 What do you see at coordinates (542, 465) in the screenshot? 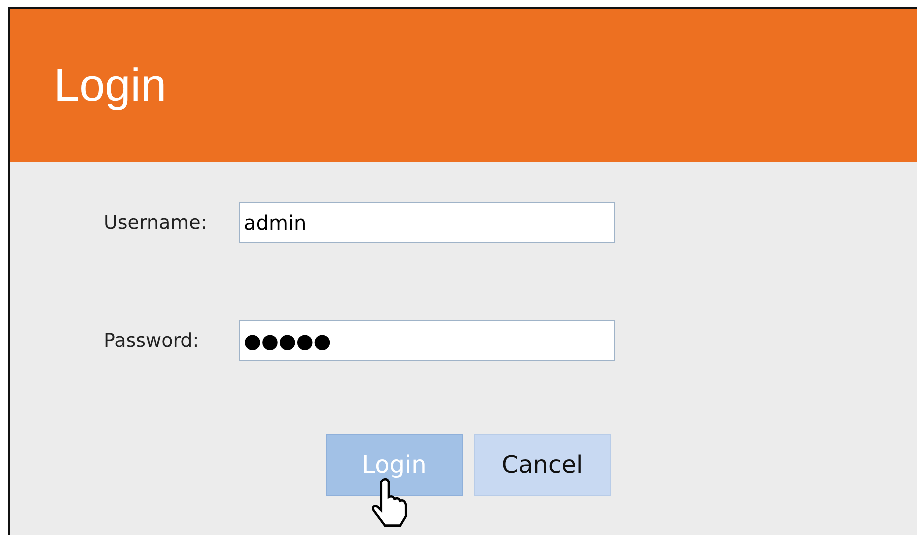
I see `cancel-button: Cancel` at bounding box center [542, 465].